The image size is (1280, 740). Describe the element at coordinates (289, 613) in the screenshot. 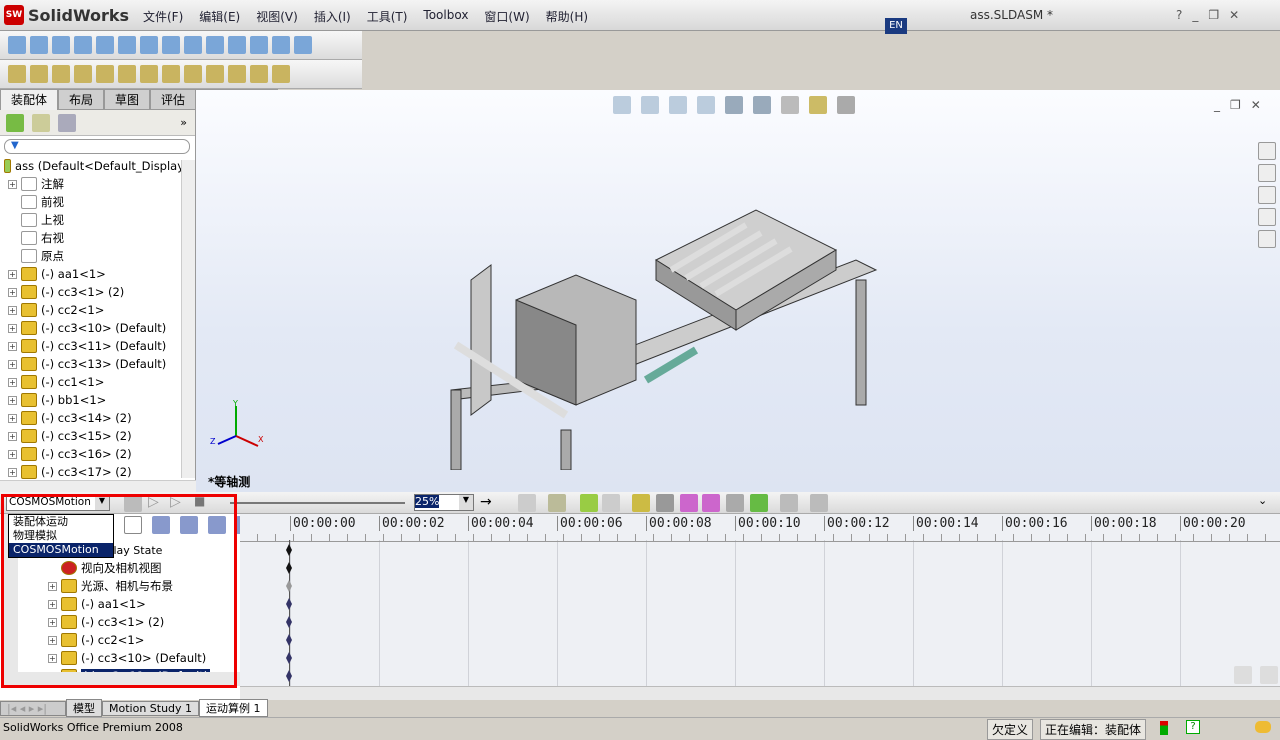

I see `time-bar` at that location.